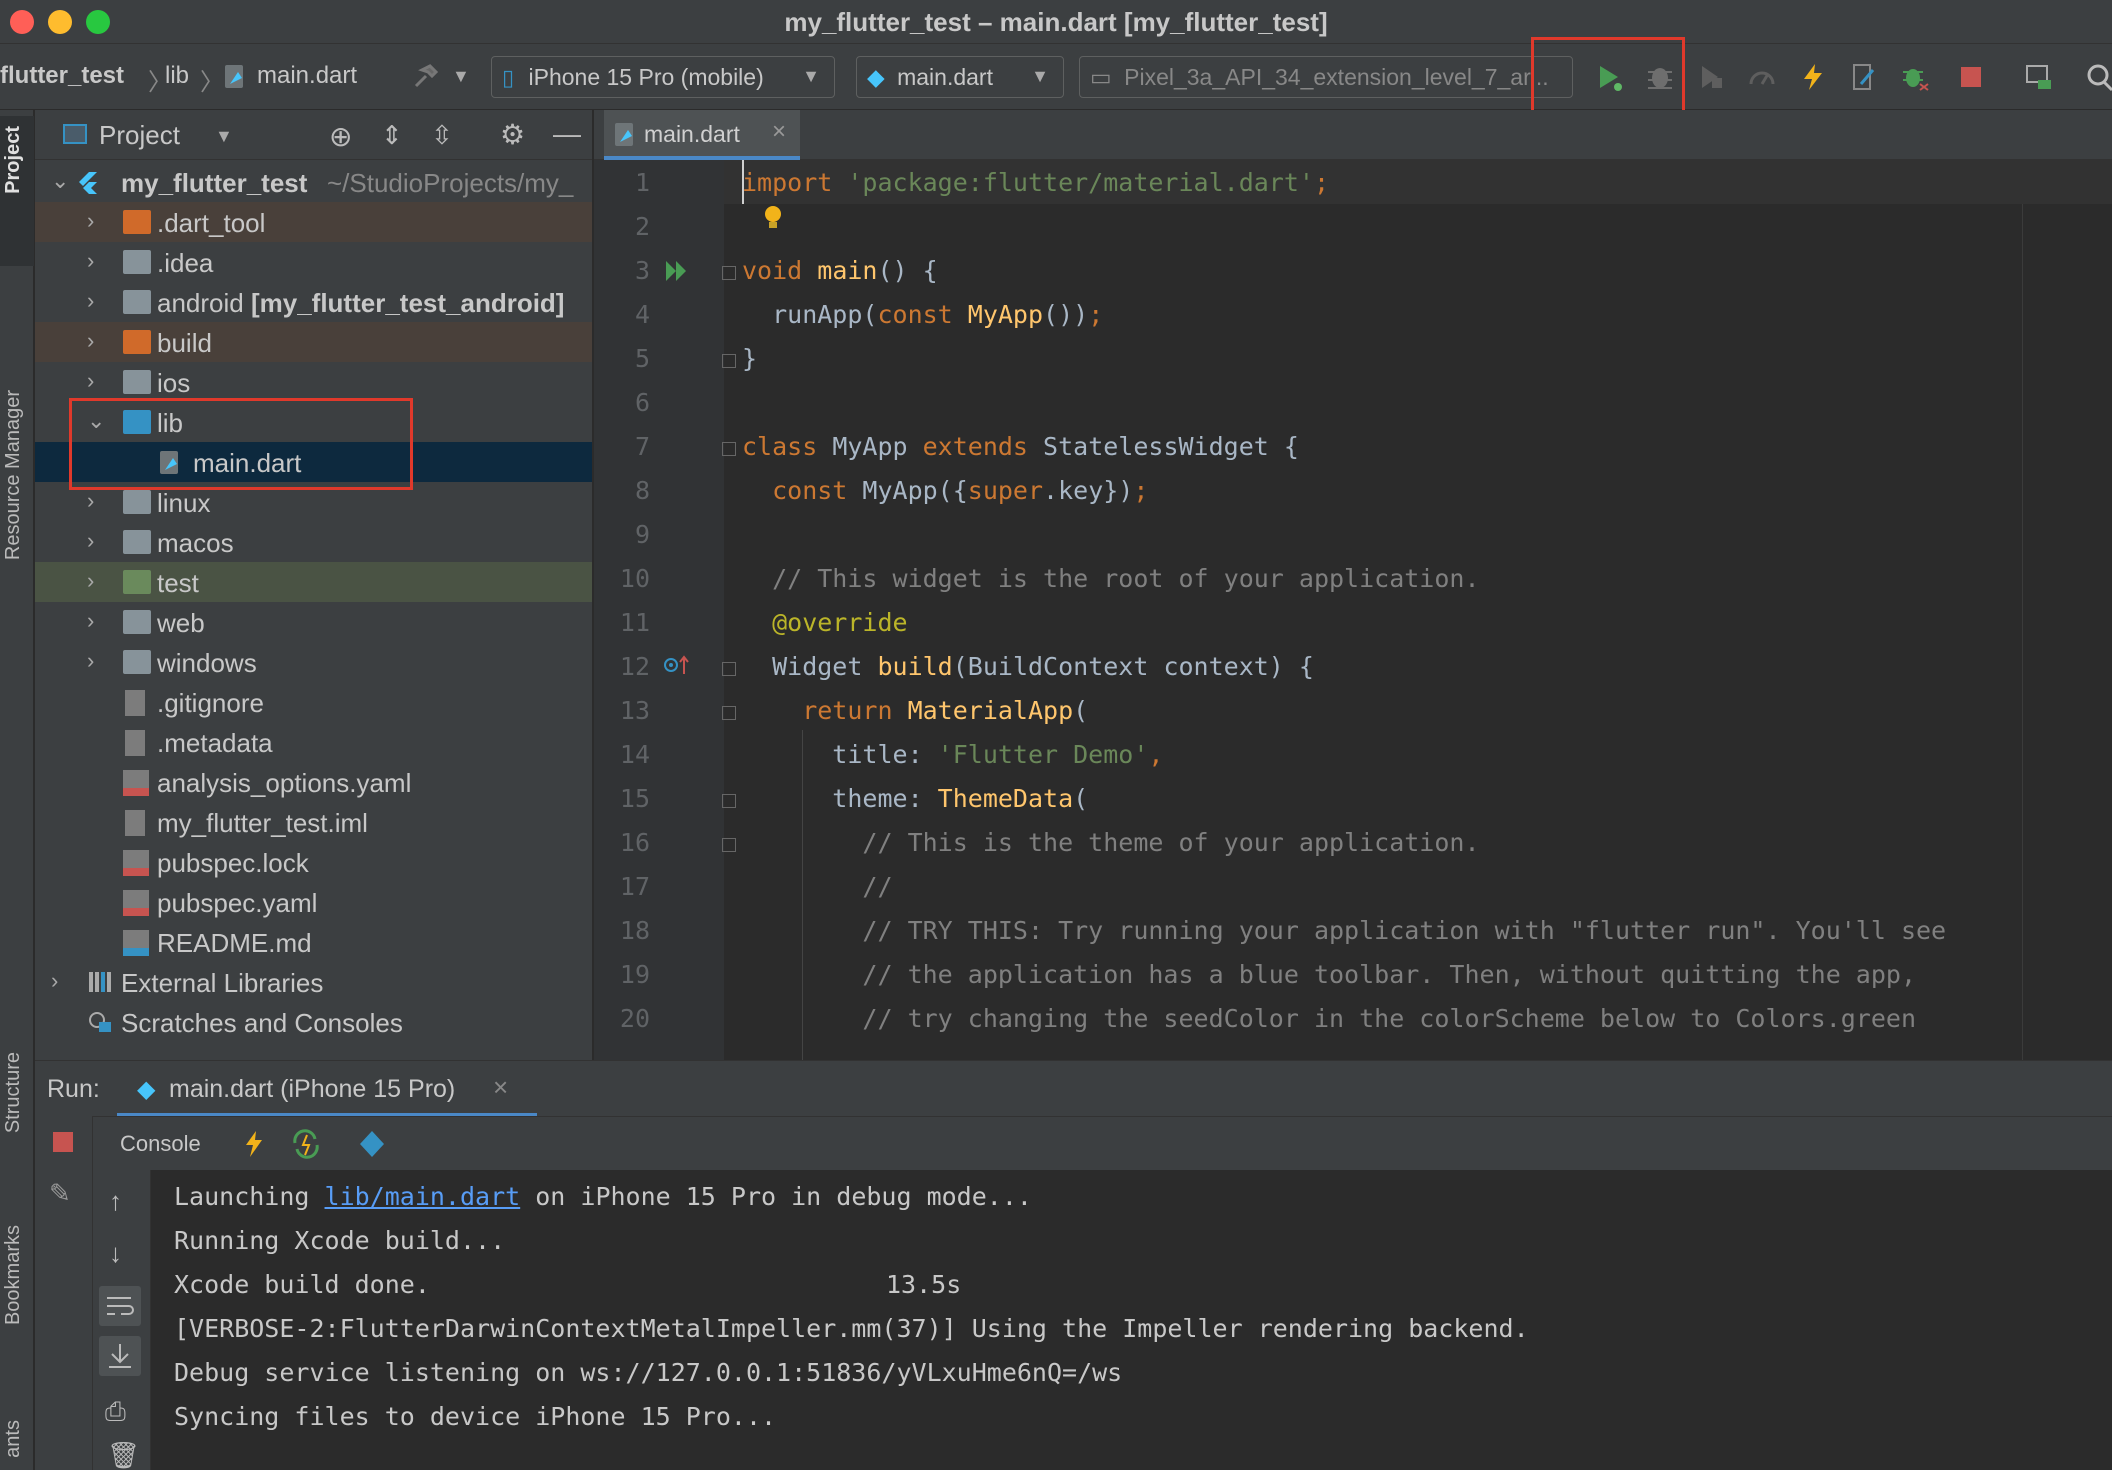  What do you see at coordinates (1353, 226) in the screenshot?
I see `code-line: 2` at bounding box center [1353, 226].